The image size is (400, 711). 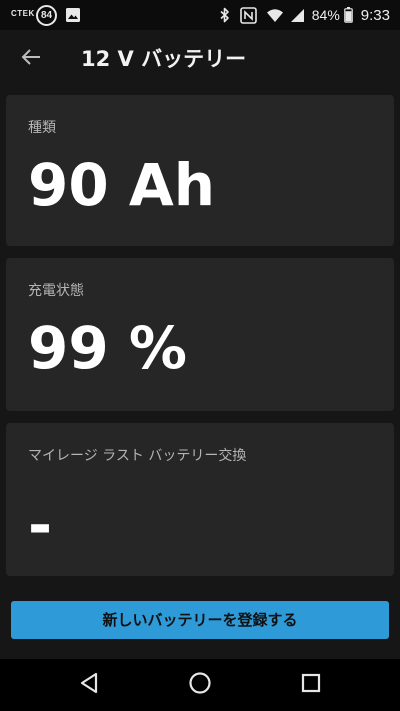 What do you see at coordinates (200, 15) in the screenshot?
I see `status-bar: CTEK 84 84% 9:33` at bounding box center [200, 15].